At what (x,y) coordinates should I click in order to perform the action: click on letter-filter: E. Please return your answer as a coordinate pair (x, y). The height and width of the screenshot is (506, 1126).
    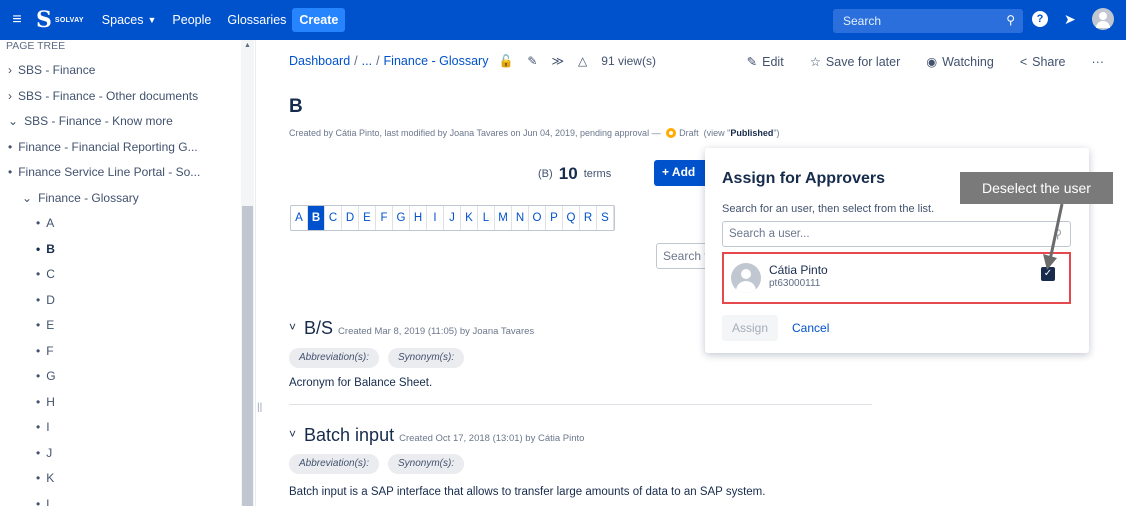
    Looking at the image, I should click on (367, 218).